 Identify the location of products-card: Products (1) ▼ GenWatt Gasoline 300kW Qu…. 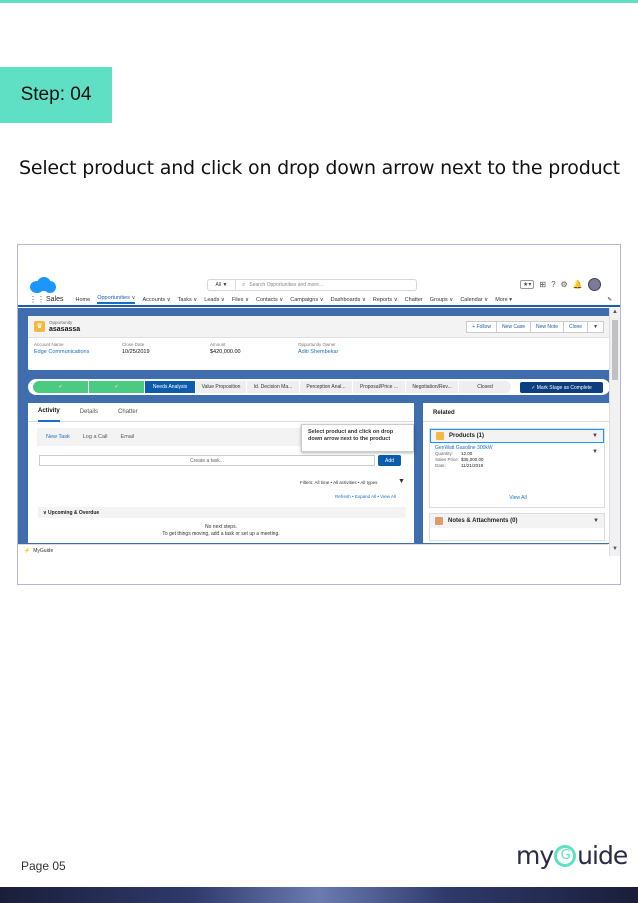
(517, 468).